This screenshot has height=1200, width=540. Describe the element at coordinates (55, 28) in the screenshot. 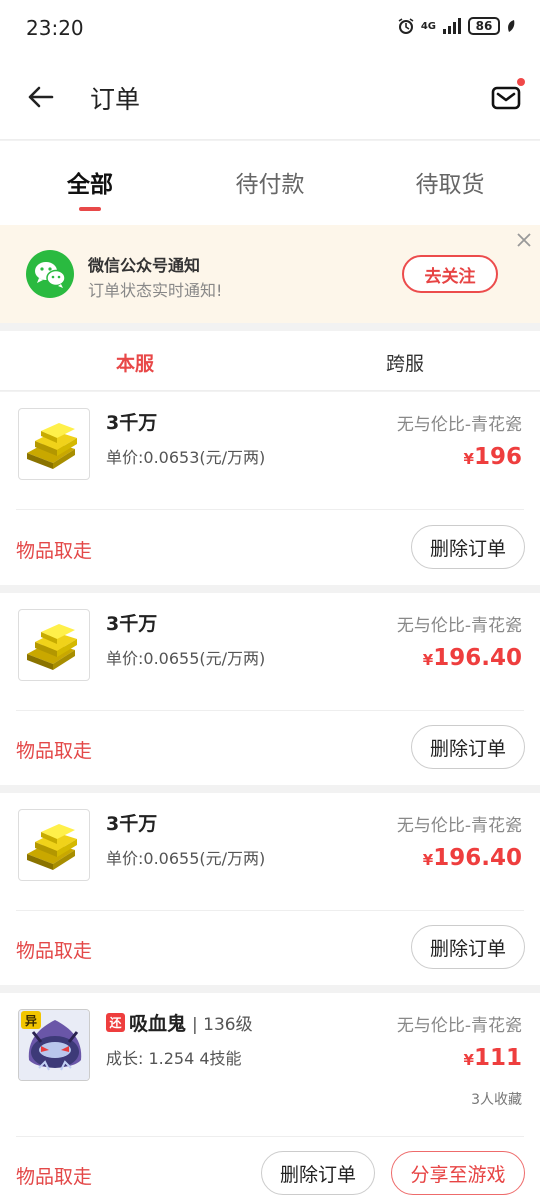

I see `status-time: 23:20` at that location.